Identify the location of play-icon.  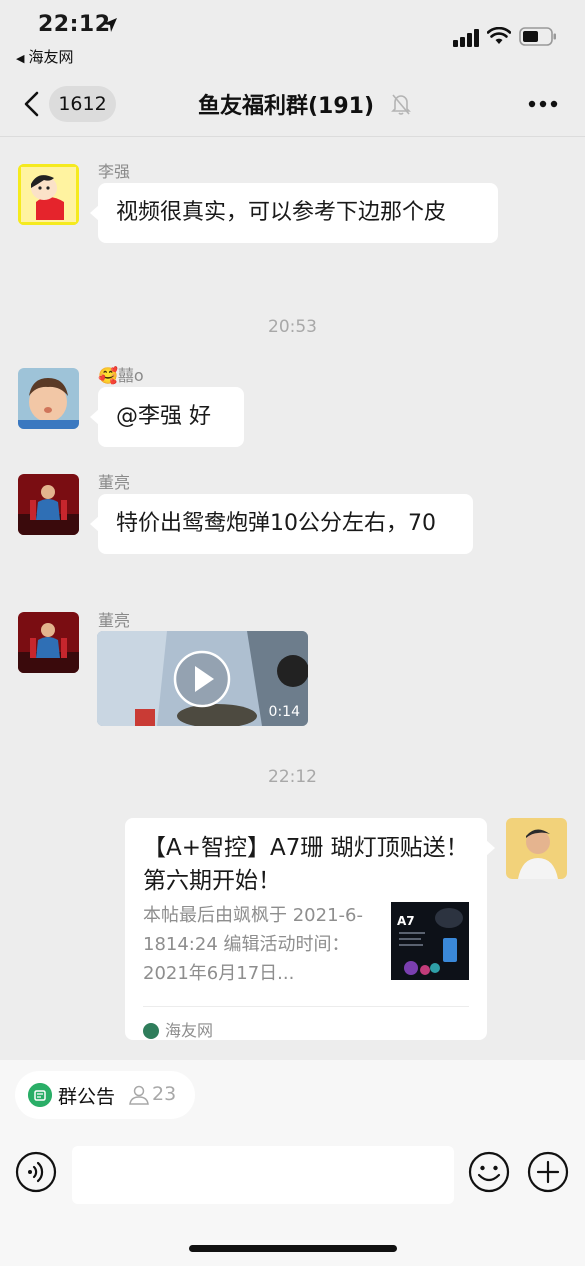
(202, 679).